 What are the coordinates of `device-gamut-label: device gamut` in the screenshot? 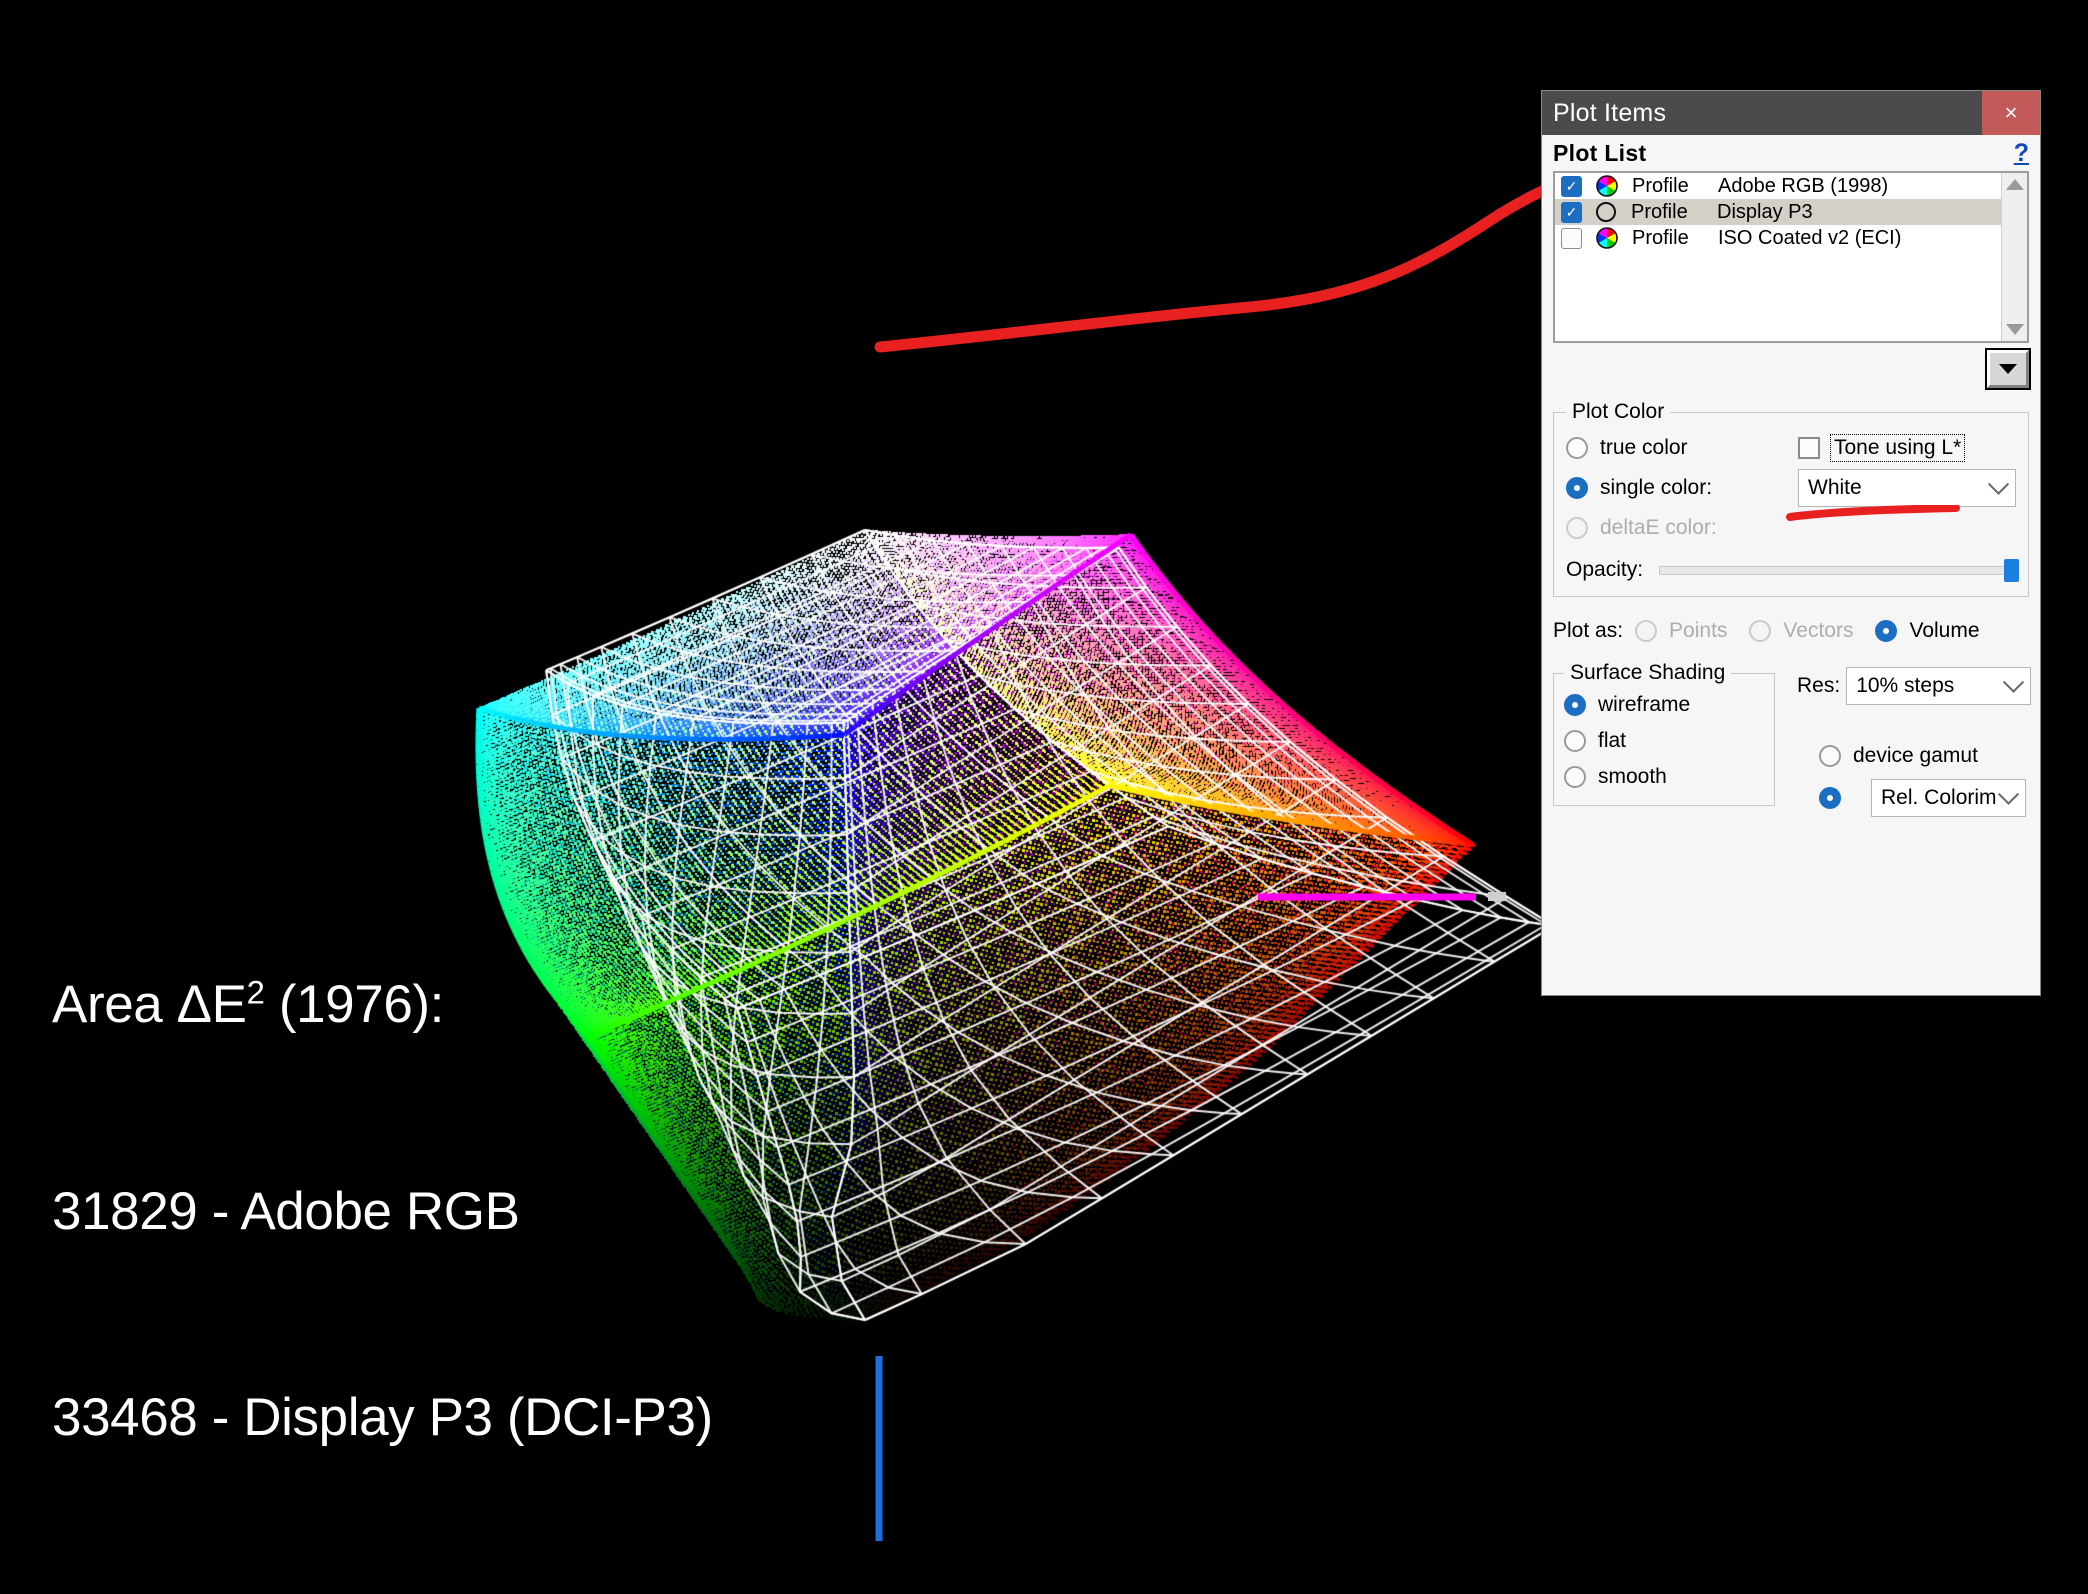 It's located at (1915, 755).